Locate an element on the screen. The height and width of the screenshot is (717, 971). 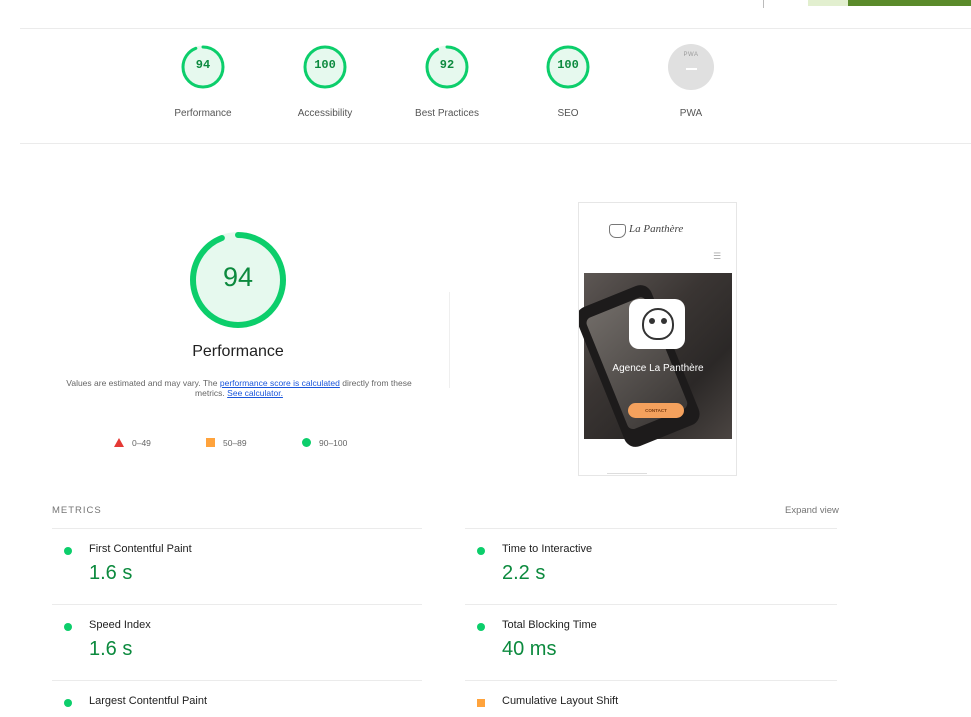
gauge-performance: 94 Performance is located at coordinates (203, 89).